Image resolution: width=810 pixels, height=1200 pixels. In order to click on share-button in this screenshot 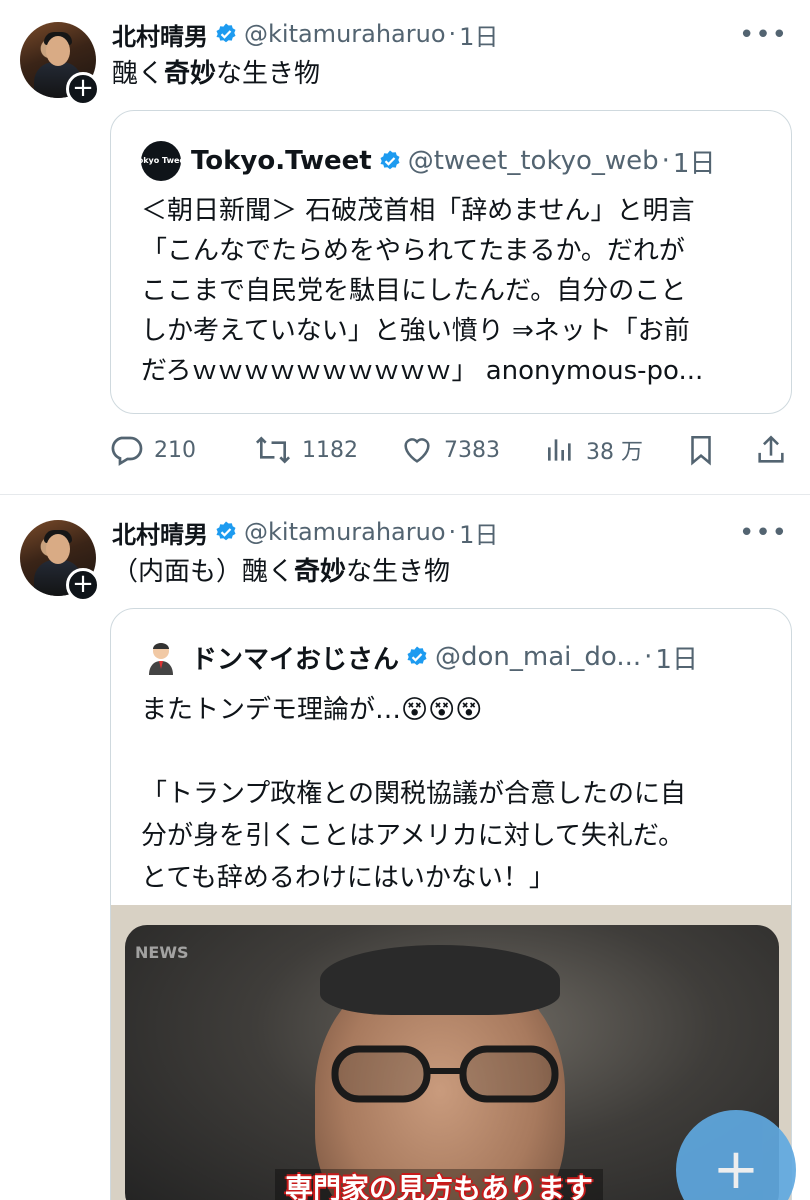, I will do `click(776, 450)`.